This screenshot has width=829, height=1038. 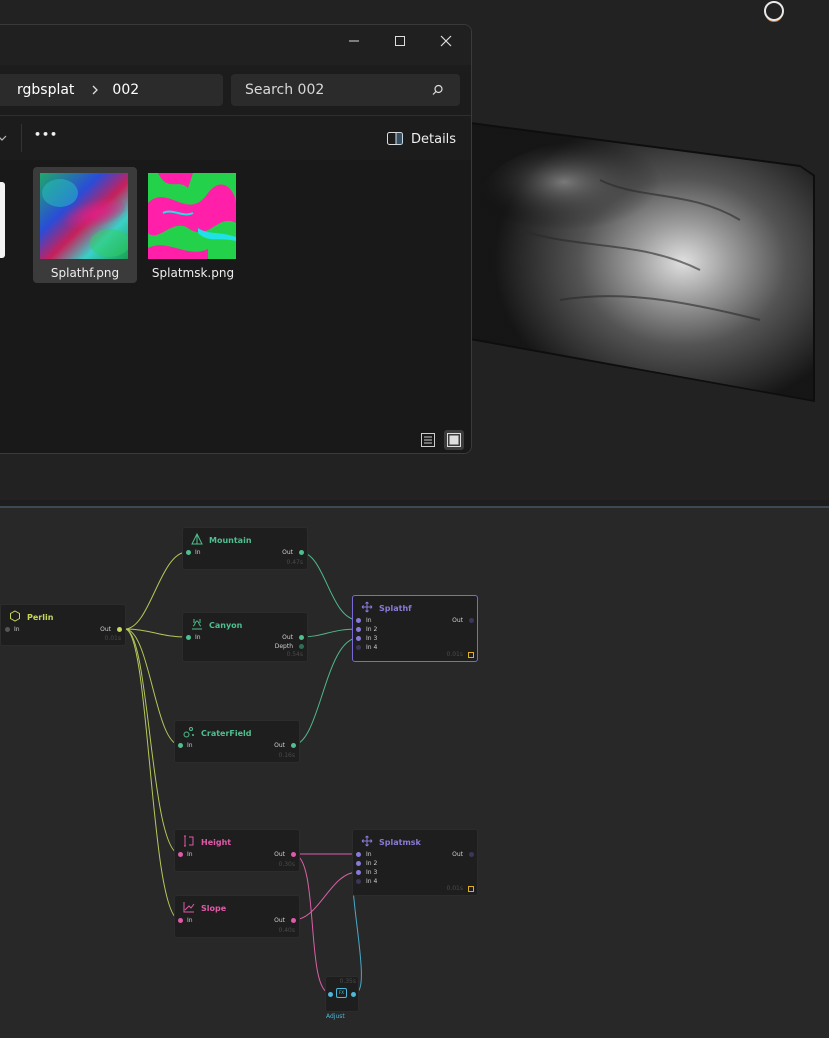 What do you see at coordinates (3, 138) in the screenshot?
I see `chevron-down-icon` at bounding box center [3, 138].